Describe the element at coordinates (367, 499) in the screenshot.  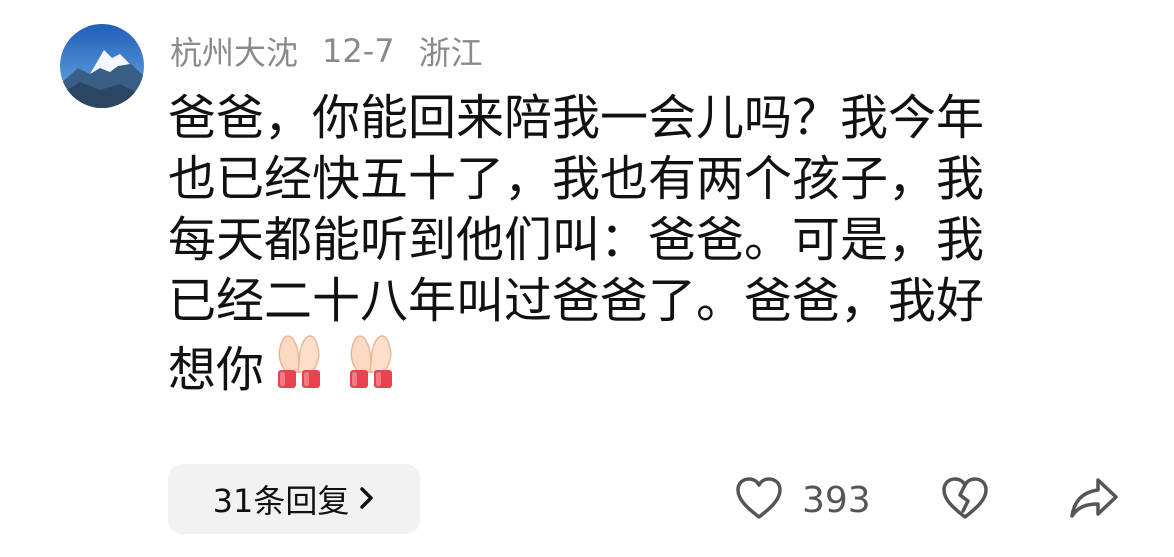
I see `chevron-right-icon` at that location.